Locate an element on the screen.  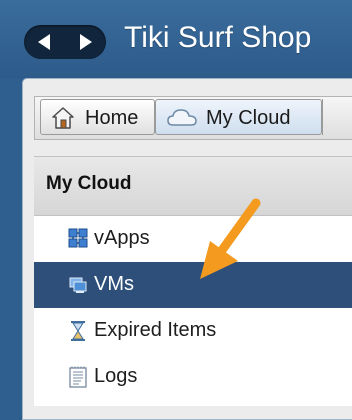
tab-my-cloud-label: My Cloud is located at coordinates (248, 118).